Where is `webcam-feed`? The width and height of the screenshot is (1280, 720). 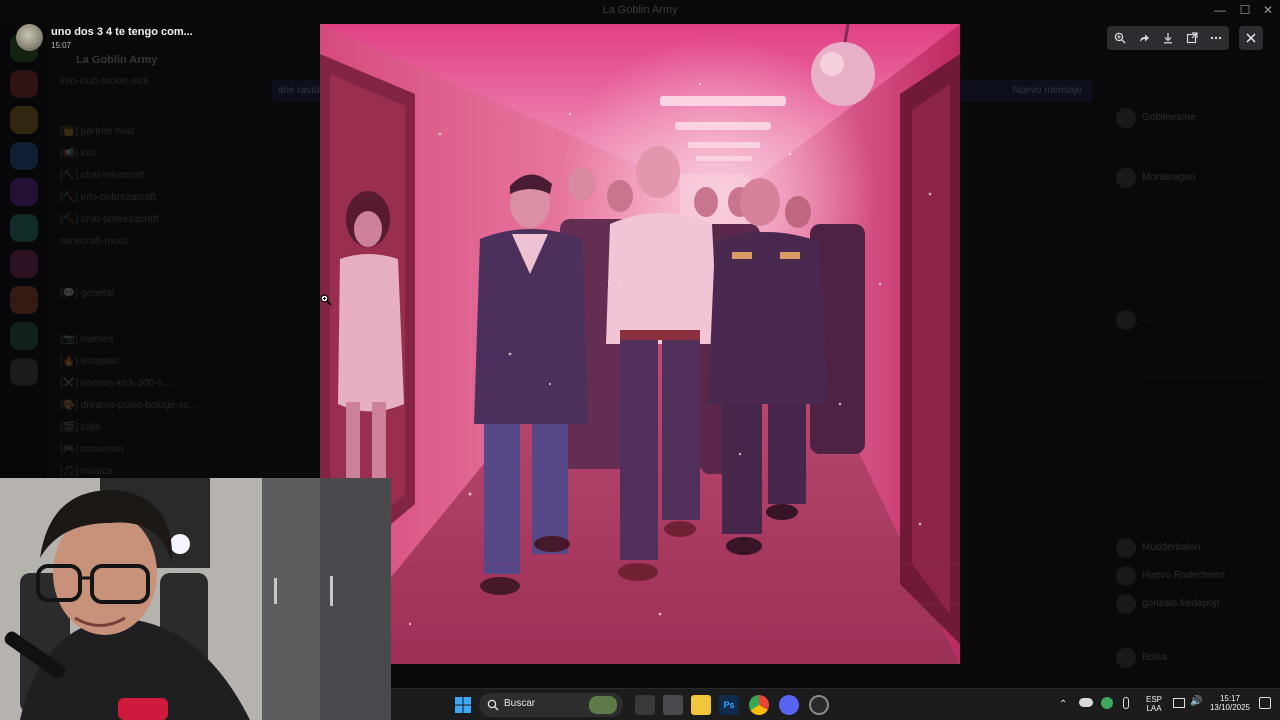 webcam-feed is located at coordinates (195, 599).